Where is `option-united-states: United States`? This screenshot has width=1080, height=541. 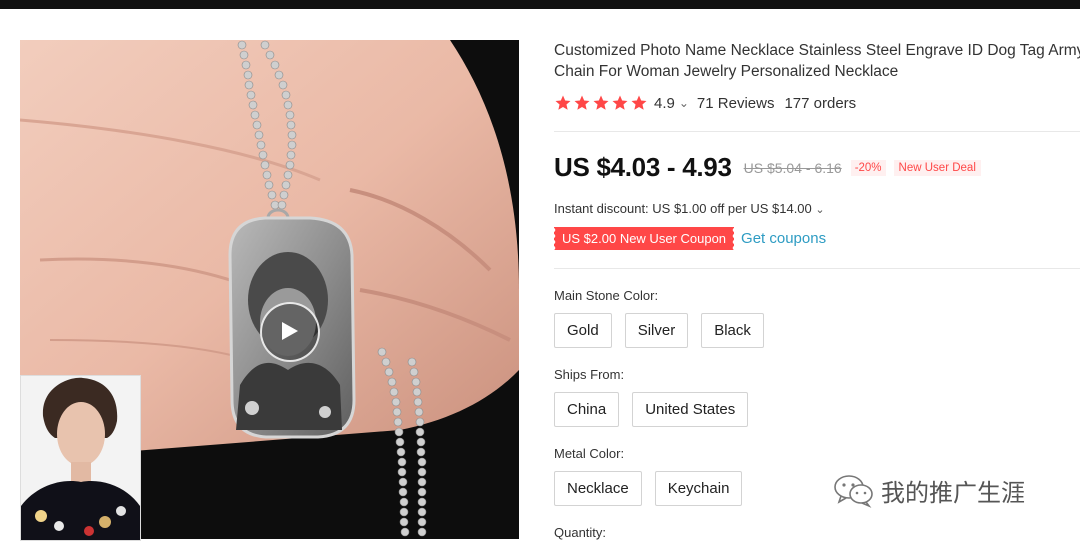
option-united-states: United States is located at coordinates (690, 409).